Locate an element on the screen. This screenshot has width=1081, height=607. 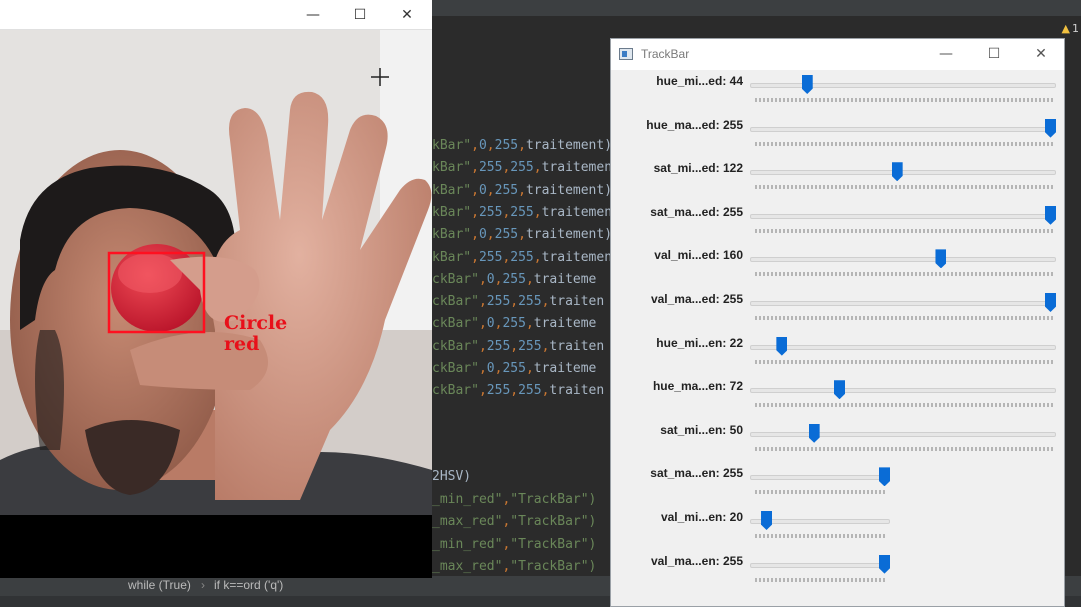
trackbar-title-bar: TrackBar — ☐ ✕ is located at coordinates (837, 54).